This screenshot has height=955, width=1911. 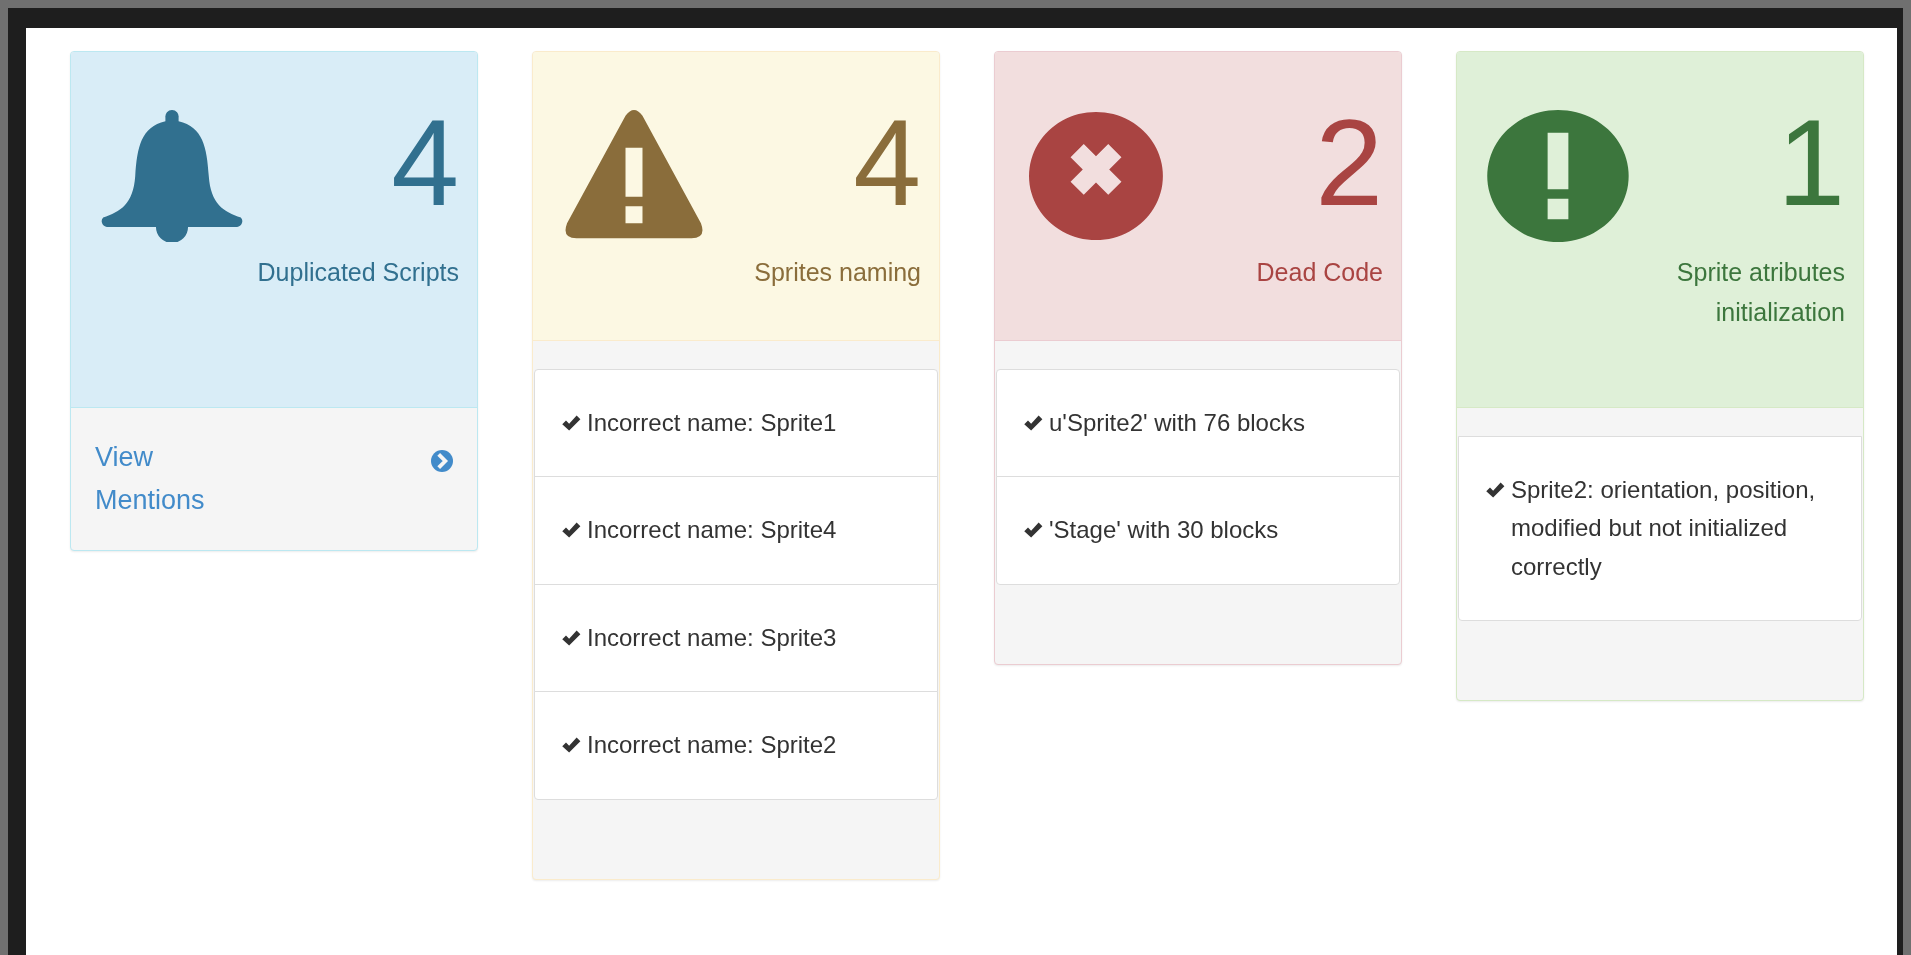 What do you see at coordinates (1664, 528) in the screenshot?
I see `item-text: Sprite2: orientation, position, modified but not initialized correctly` at bounding box center [1664, 528].